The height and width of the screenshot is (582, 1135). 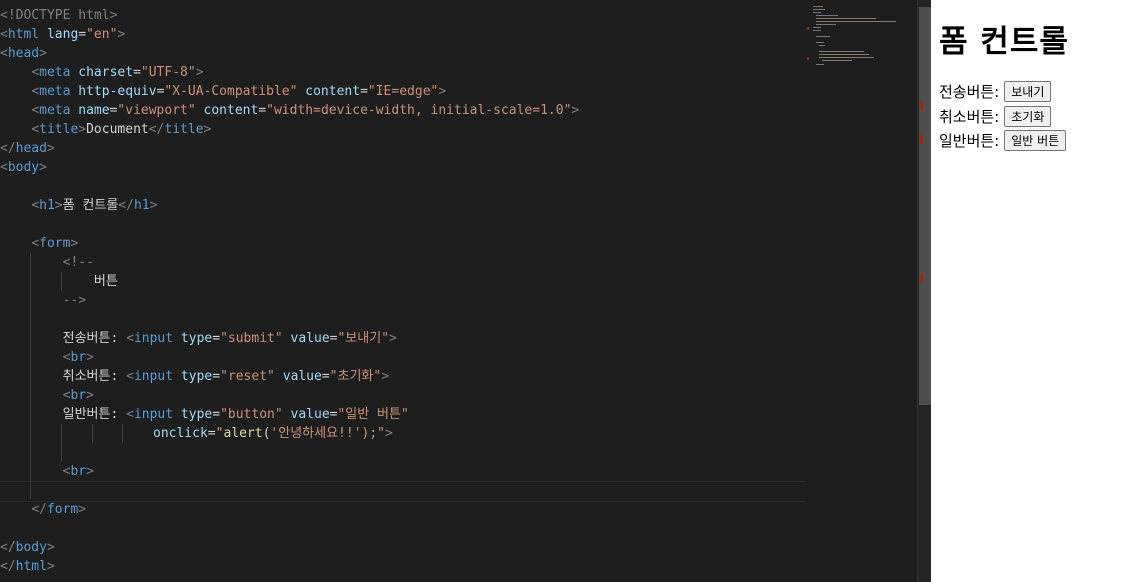 What do you see at coordinates (59, 129) in the screenshot?
I see `code-token: title` at bounding box center [59, 129].